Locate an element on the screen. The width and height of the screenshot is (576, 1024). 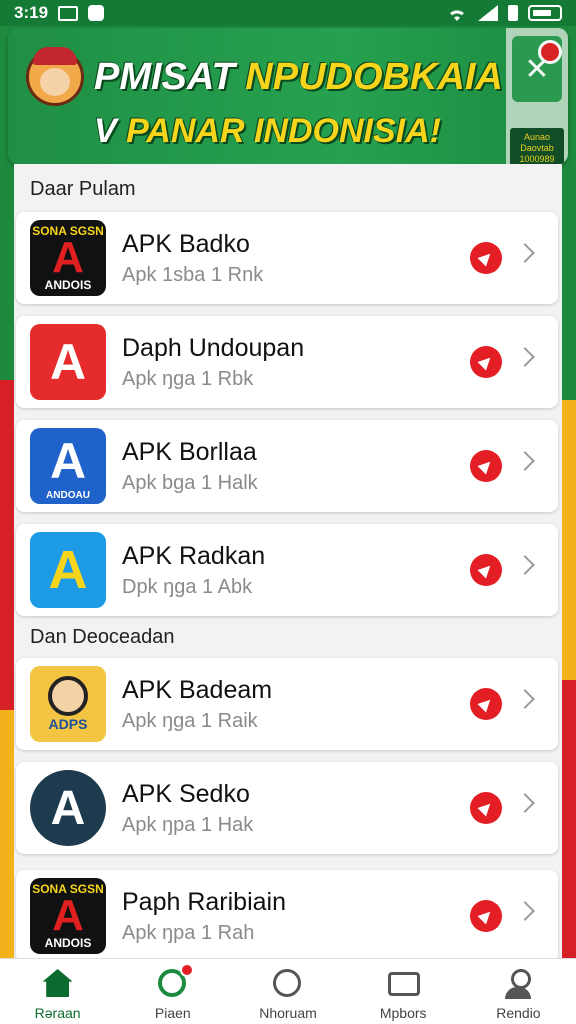
nav-label: Rendio is located at coordinates (518, 1013).